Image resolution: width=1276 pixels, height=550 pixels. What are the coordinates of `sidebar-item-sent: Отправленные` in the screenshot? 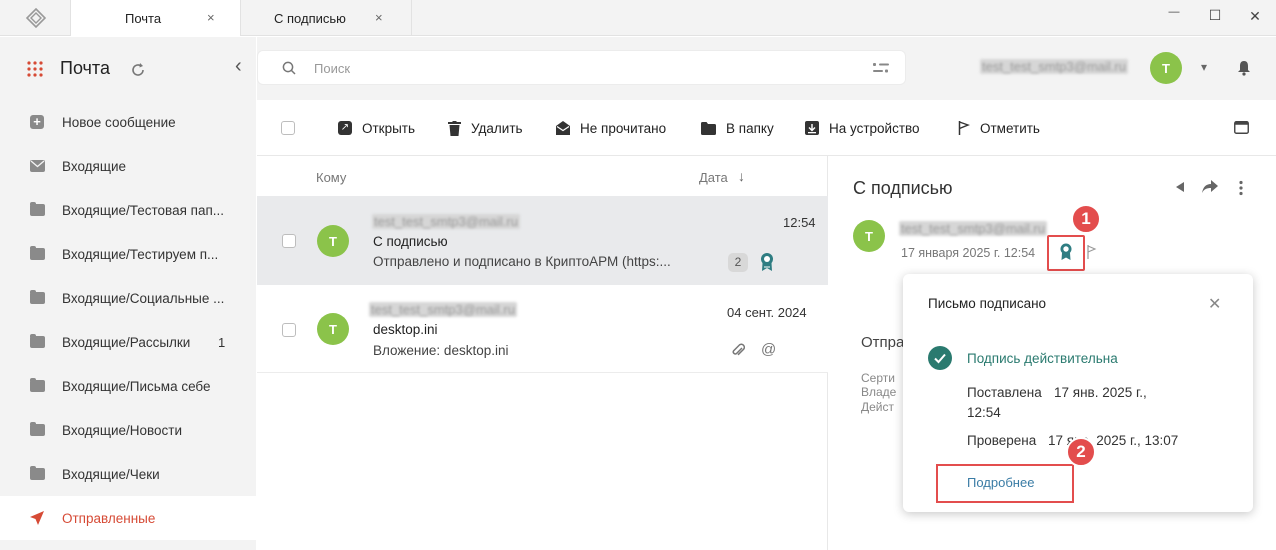 It's located at (128, 518).